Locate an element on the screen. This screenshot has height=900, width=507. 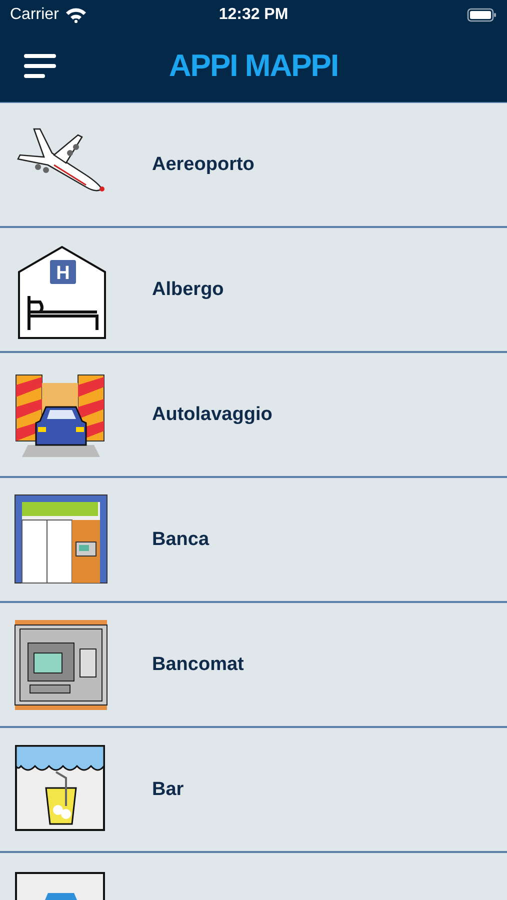
place-name: Bar is located at coordinates (168, 789).